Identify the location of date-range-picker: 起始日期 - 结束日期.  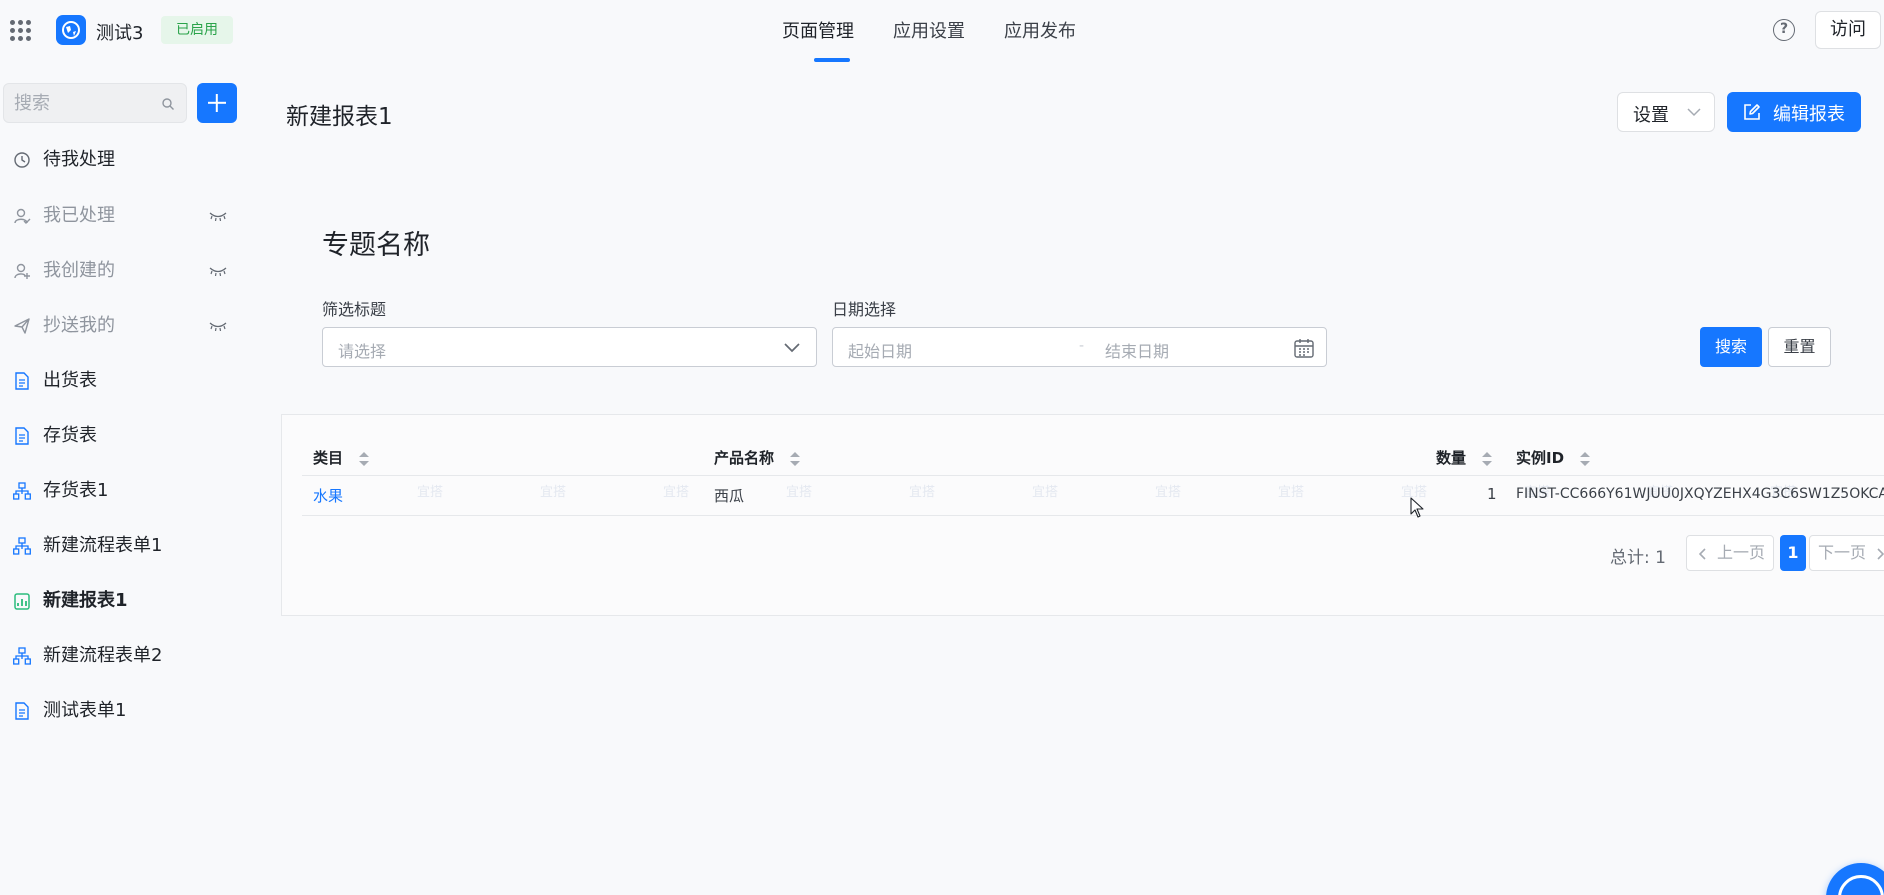
(1079, 347).